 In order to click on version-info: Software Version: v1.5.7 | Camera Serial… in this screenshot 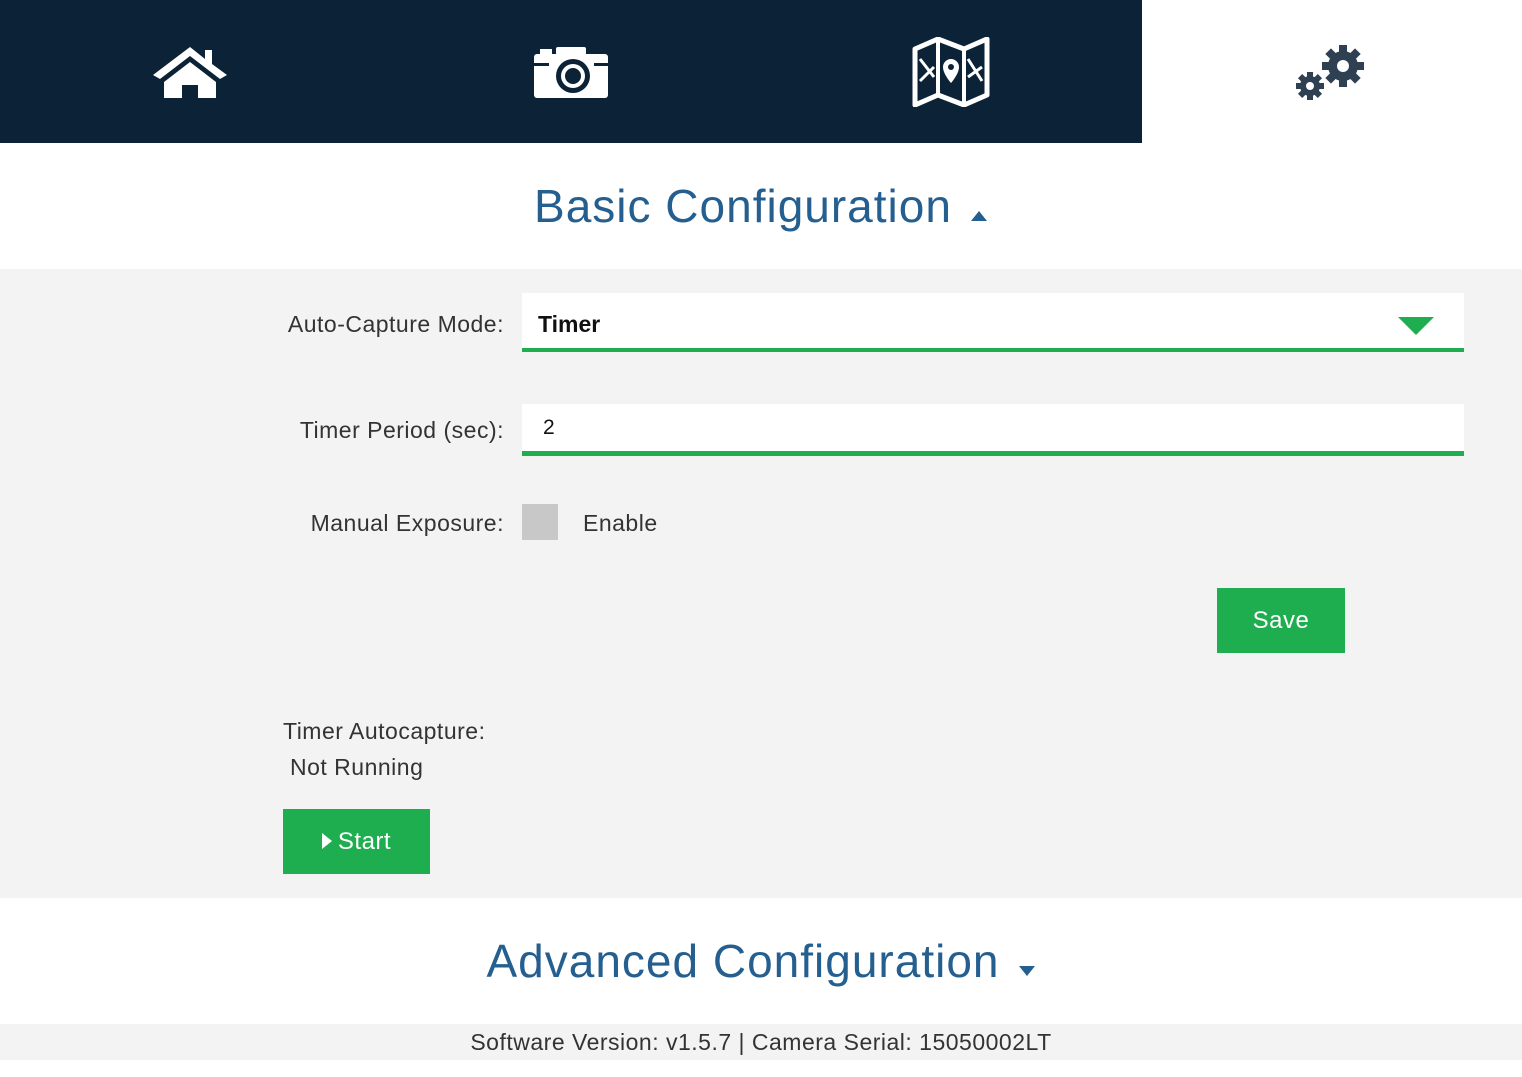, I will do `click(761, 1041)`.